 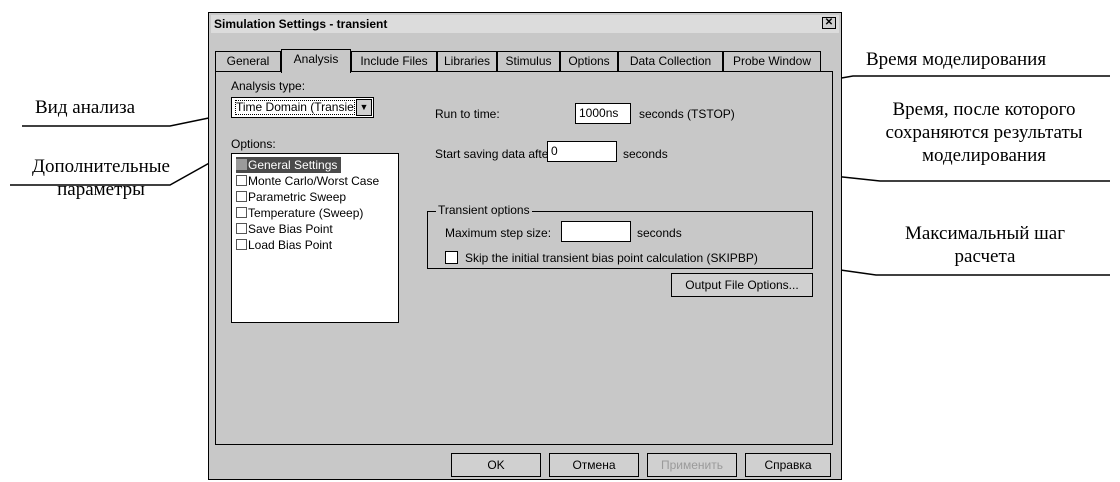 I want to click on callout-analysis-type: Вид анализа, so click(x=85, y=107).